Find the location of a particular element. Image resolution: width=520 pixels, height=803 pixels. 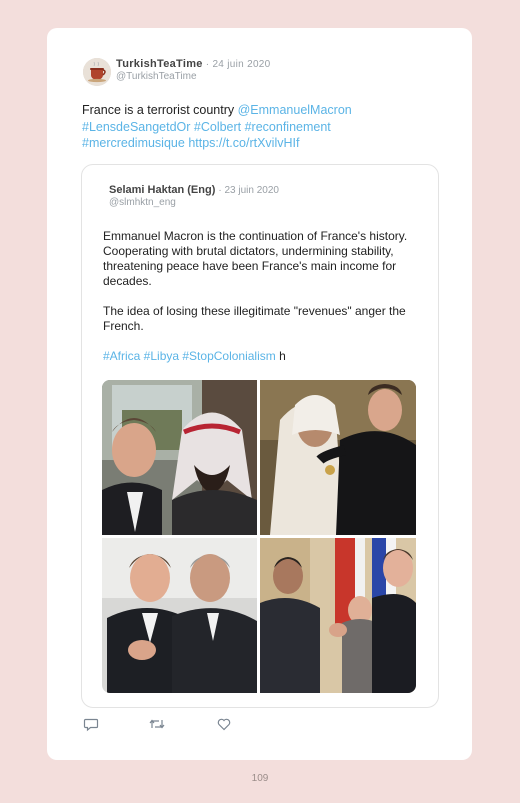

photo-3-image is located at coordinates (179, 615).